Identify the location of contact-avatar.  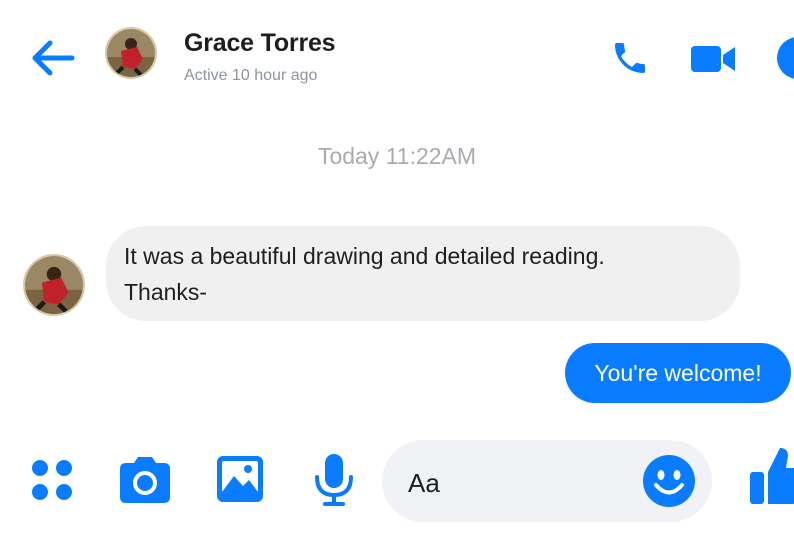
(131, 53).